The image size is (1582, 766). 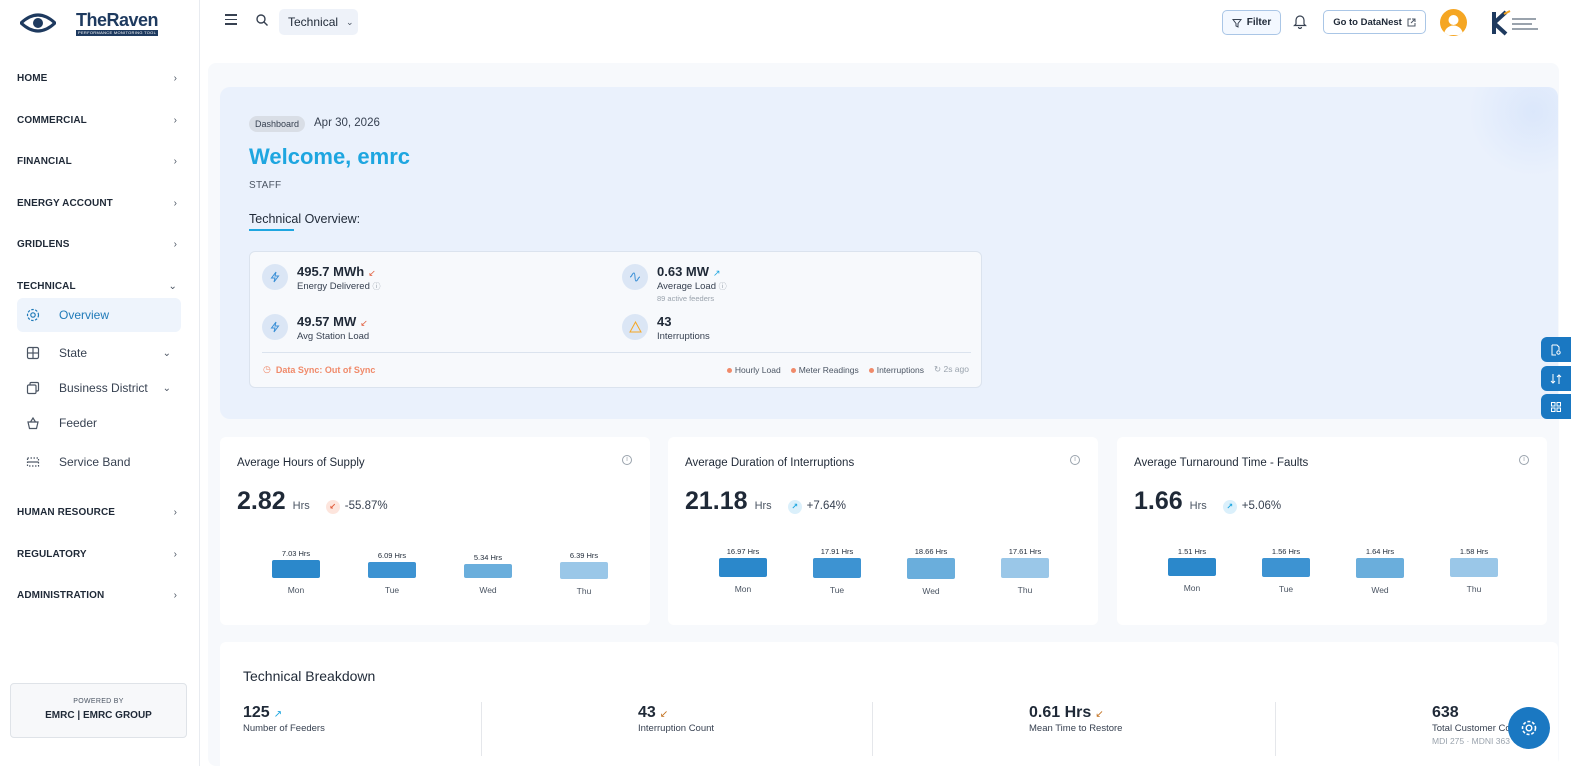 I want to click on sidebar-subitem-overview: Overview, so click(x=99, y=315).